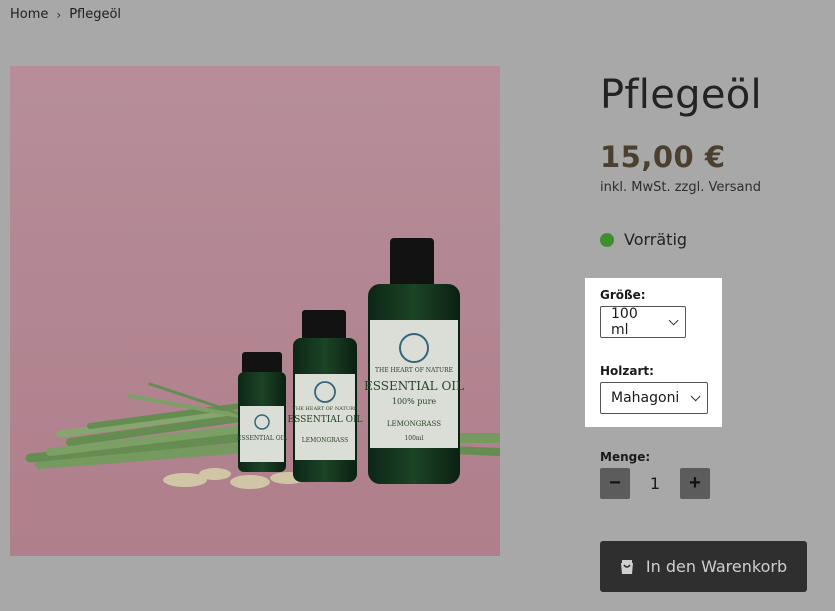 This screenshot has width=835, height=611. I want to click on quantity-input: 1, so click(655, 483).